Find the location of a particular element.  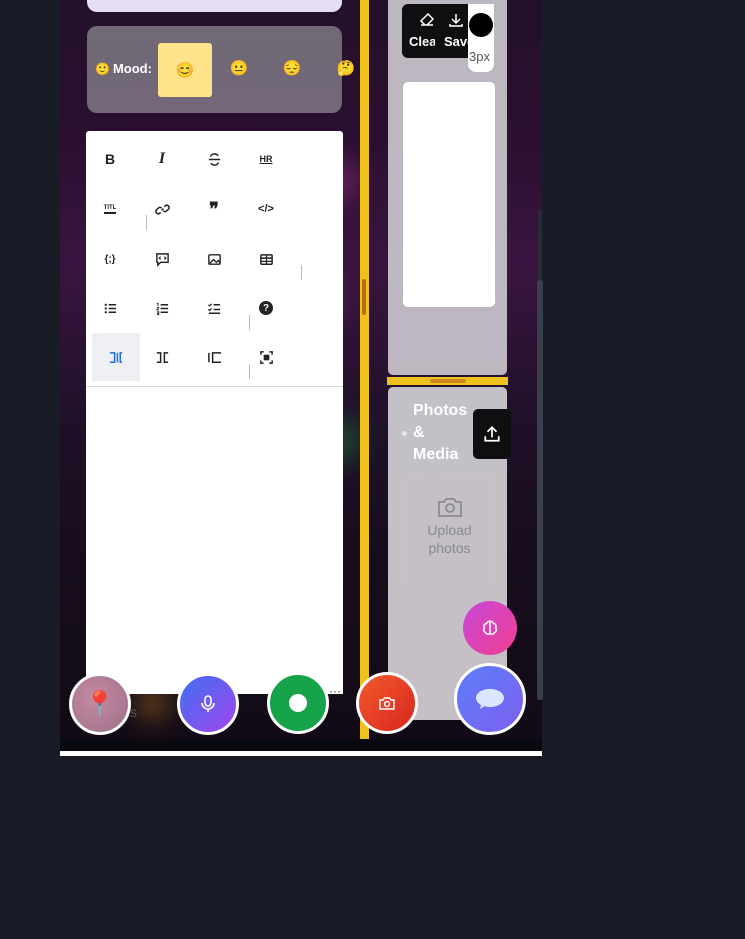

brush-size-label: 3px is located at coordinates (479, 56).